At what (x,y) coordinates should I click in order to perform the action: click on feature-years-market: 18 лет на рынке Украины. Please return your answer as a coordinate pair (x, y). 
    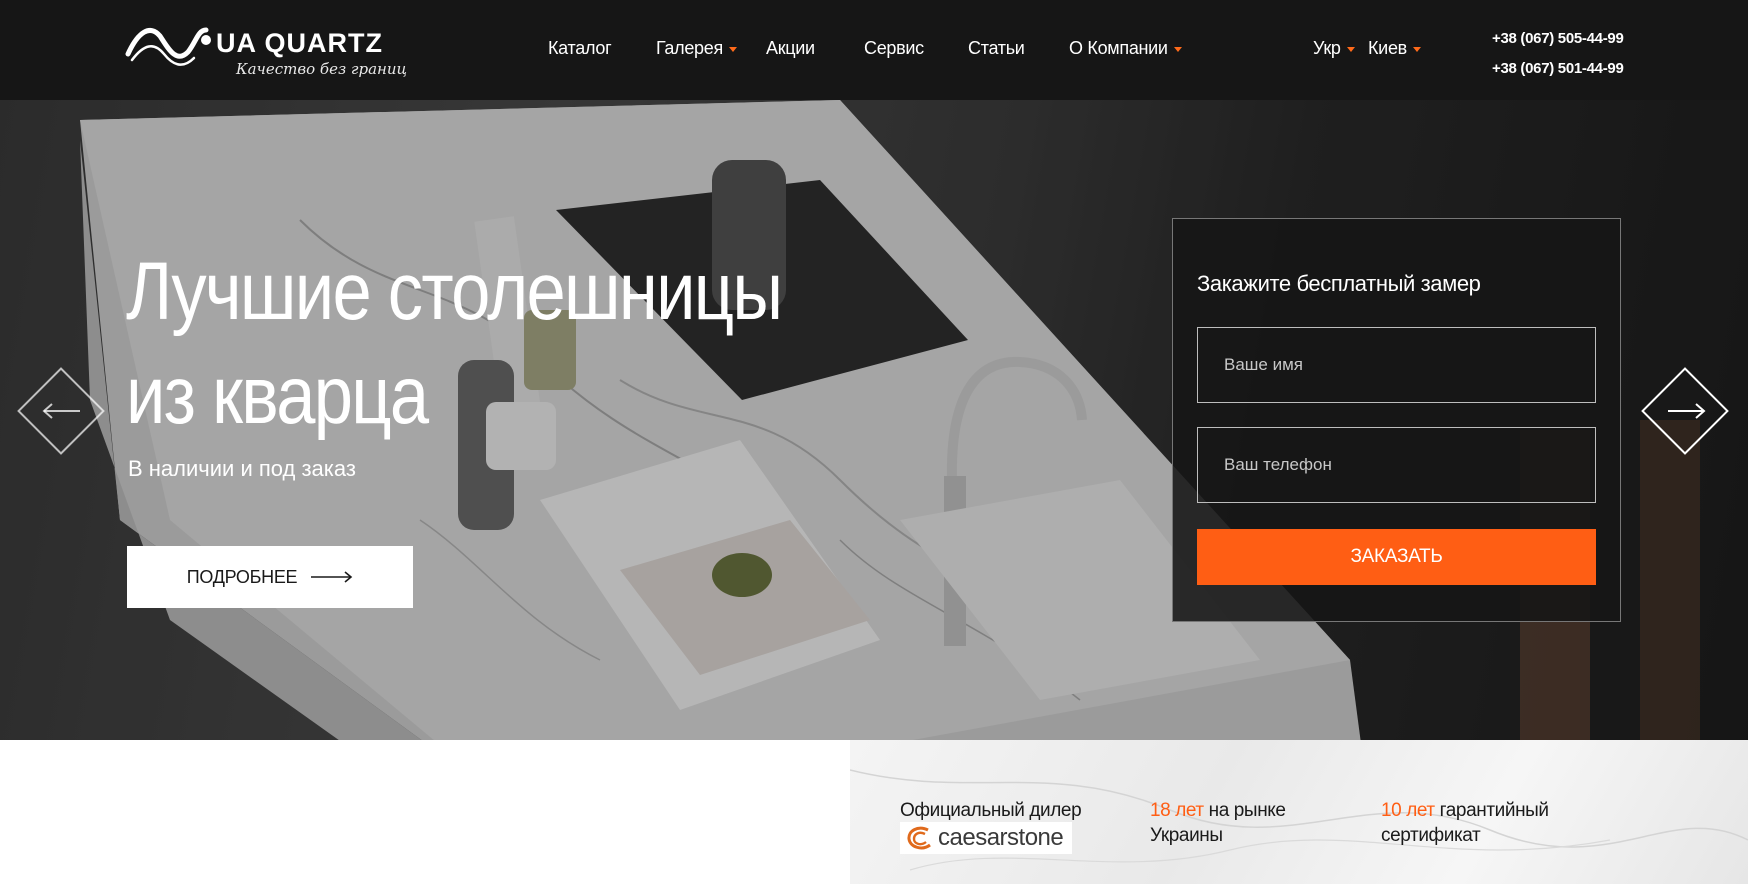
    Looking at the image, I should click on (1218, 823).